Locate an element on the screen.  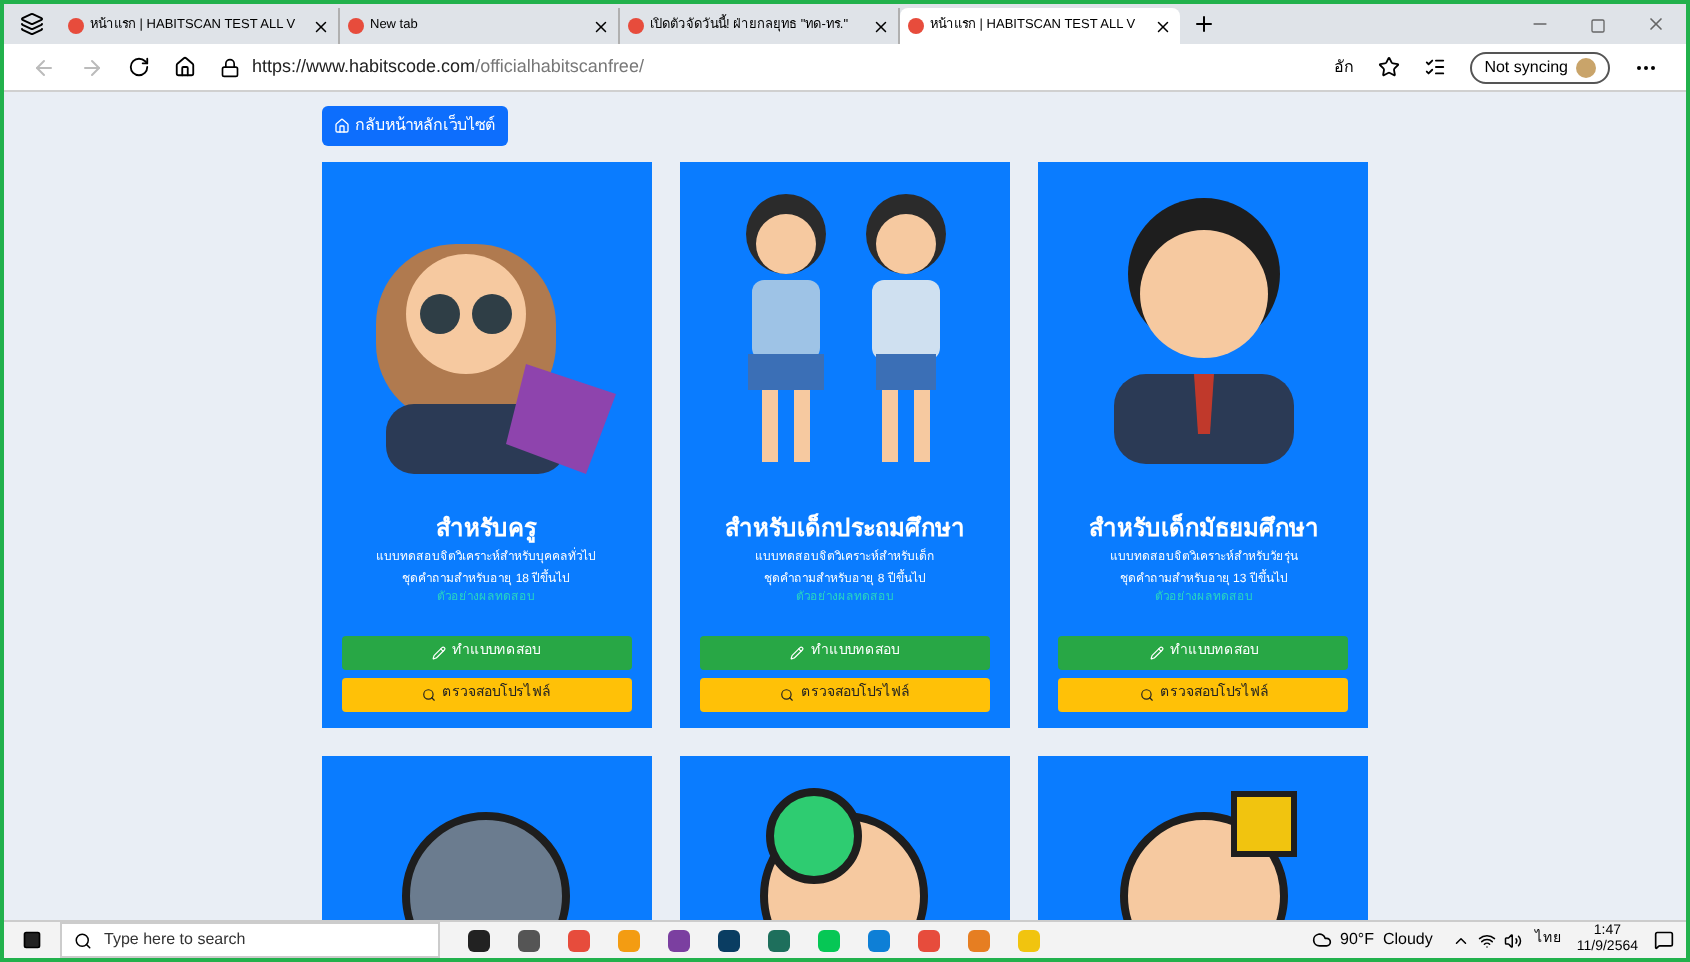
volume-icon is located at coordinates (1513, 940).